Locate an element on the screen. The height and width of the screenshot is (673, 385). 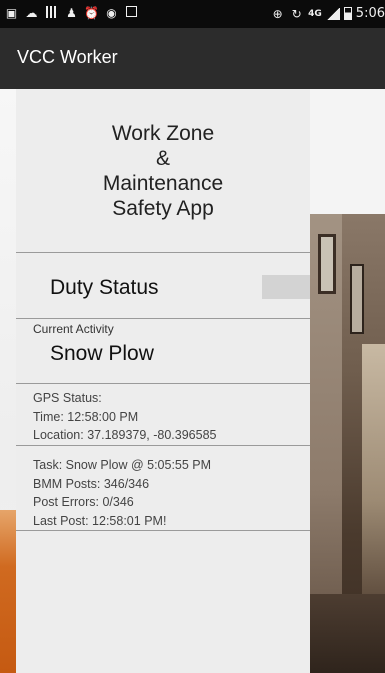
person-icon: ♟ is located at coordinates (71, 13).